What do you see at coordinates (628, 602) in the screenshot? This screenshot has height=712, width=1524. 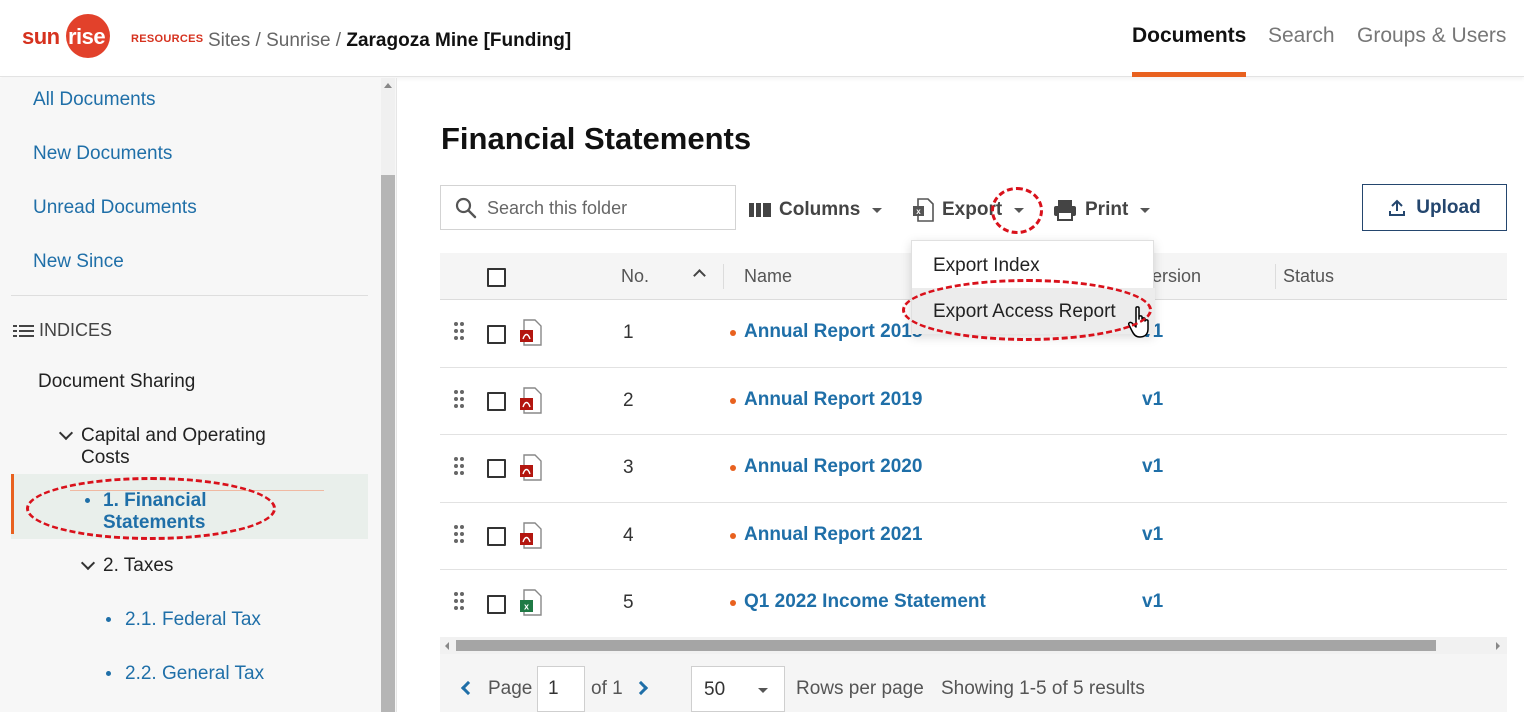 I see `row-number: 5` at bounding box center [628, 602].